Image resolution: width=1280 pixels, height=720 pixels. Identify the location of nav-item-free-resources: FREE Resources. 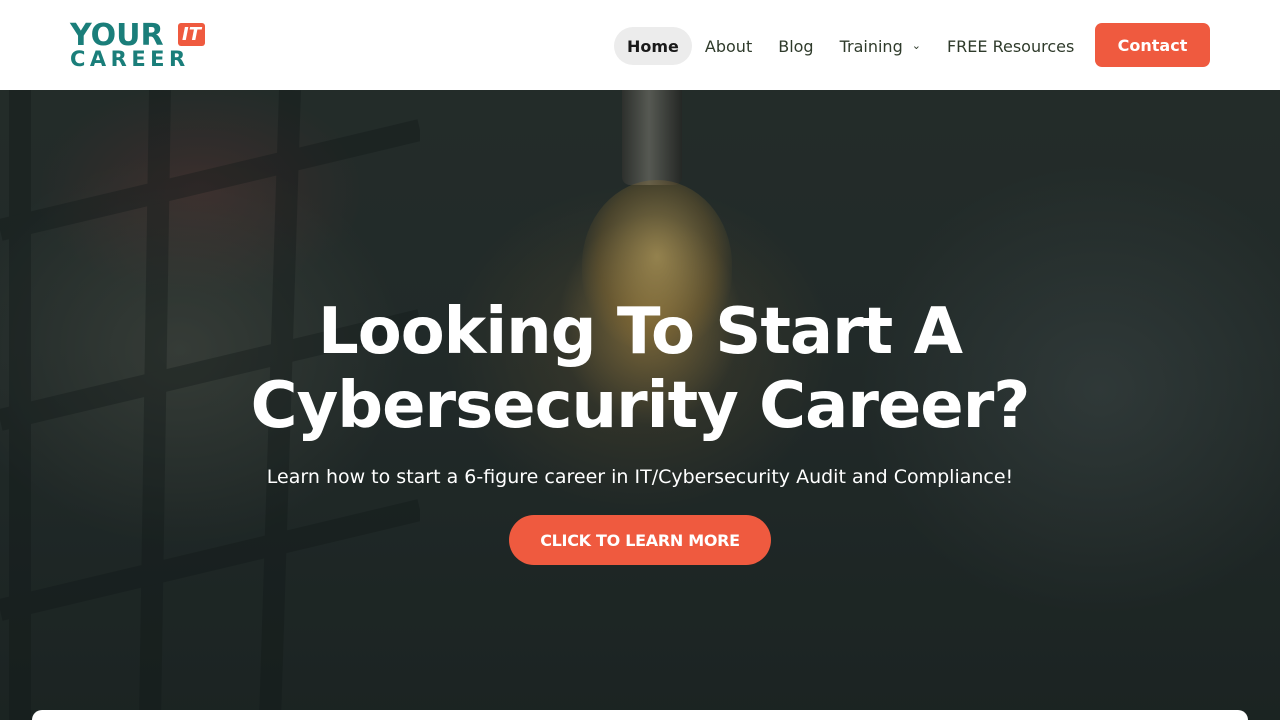
(1010, 46).